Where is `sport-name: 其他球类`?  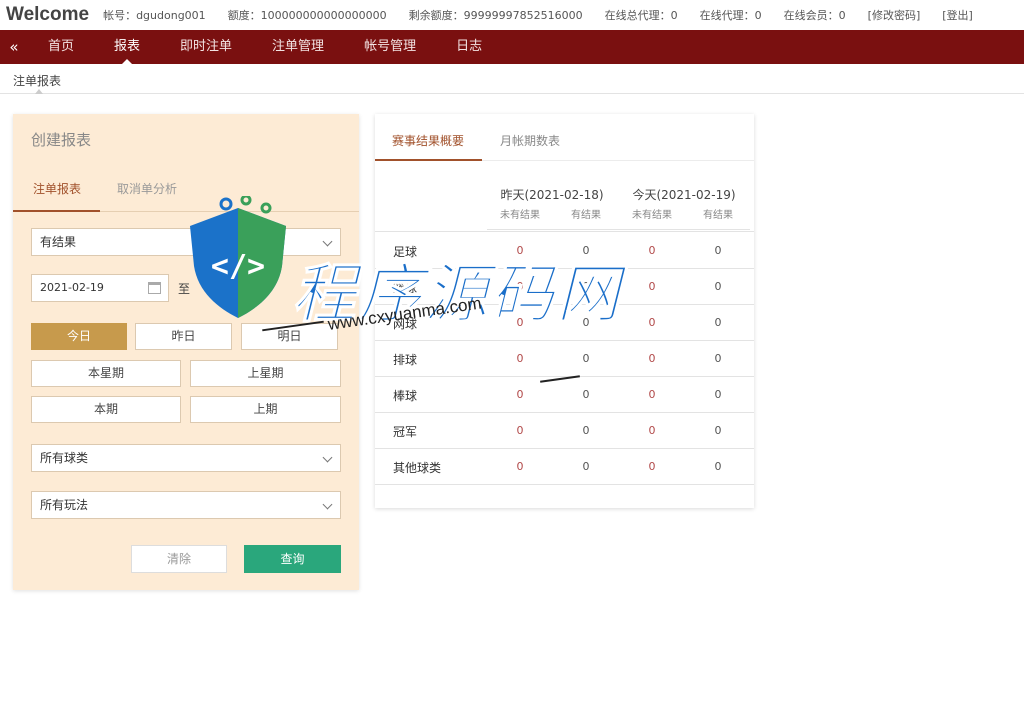 sport-name: 其他球类 is located at coordinates (417, 468).